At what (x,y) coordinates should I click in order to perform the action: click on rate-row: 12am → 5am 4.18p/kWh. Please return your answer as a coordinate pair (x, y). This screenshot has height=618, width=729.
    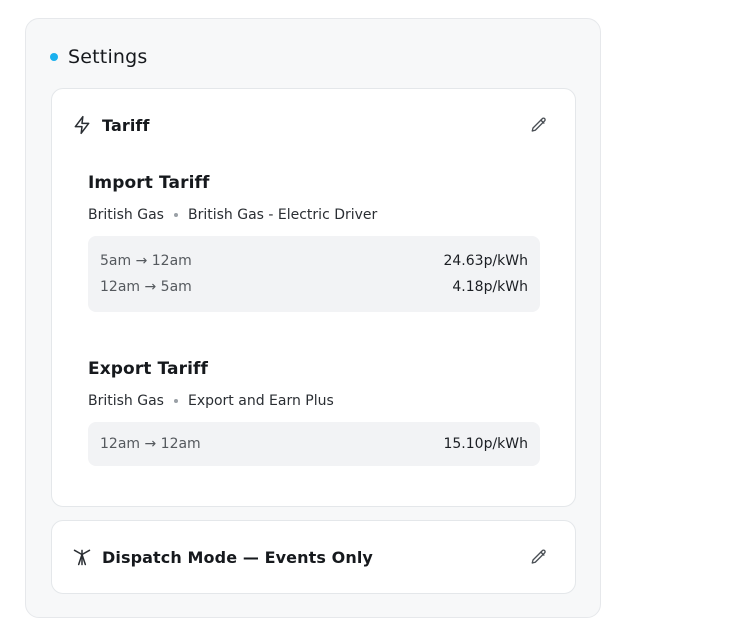
    Looking at the image, I should click on (314, 287).